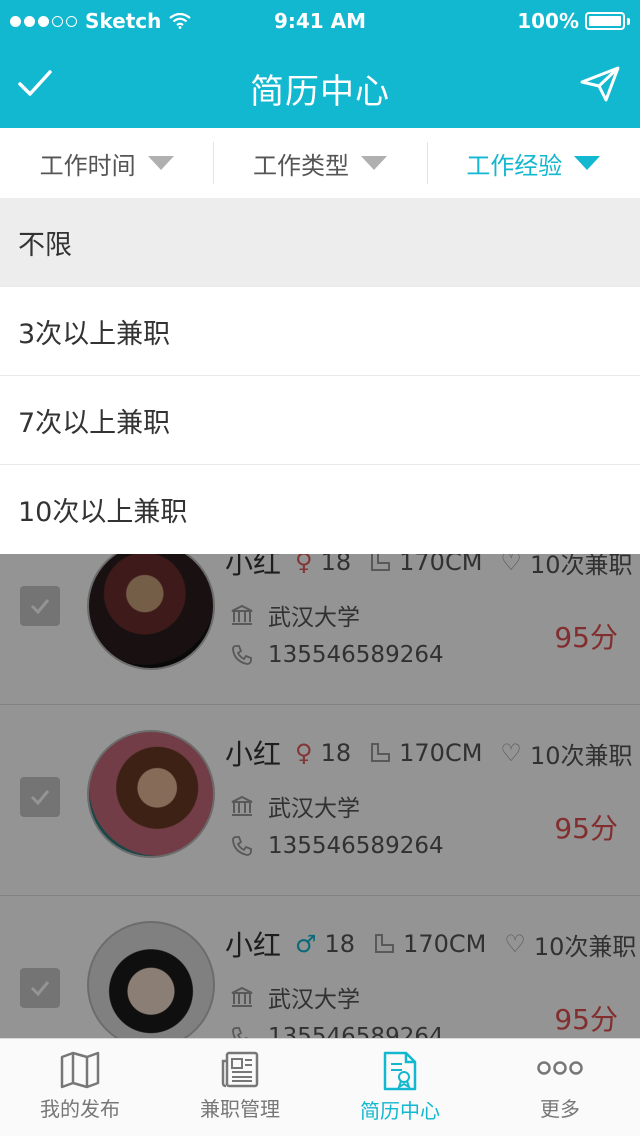  I want to click on battery-status: 100%, so click(573, 21).